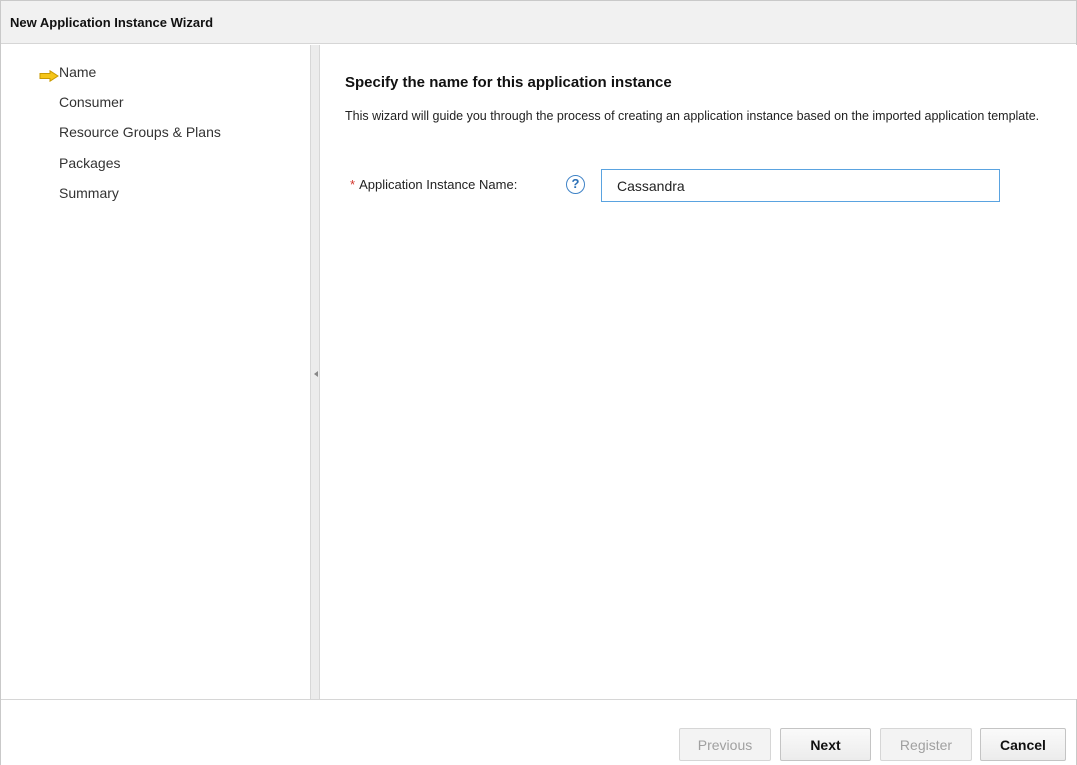  Describe the element at coordinates (926, 744) in the screenshot. I see `register-button: Register` at that location.